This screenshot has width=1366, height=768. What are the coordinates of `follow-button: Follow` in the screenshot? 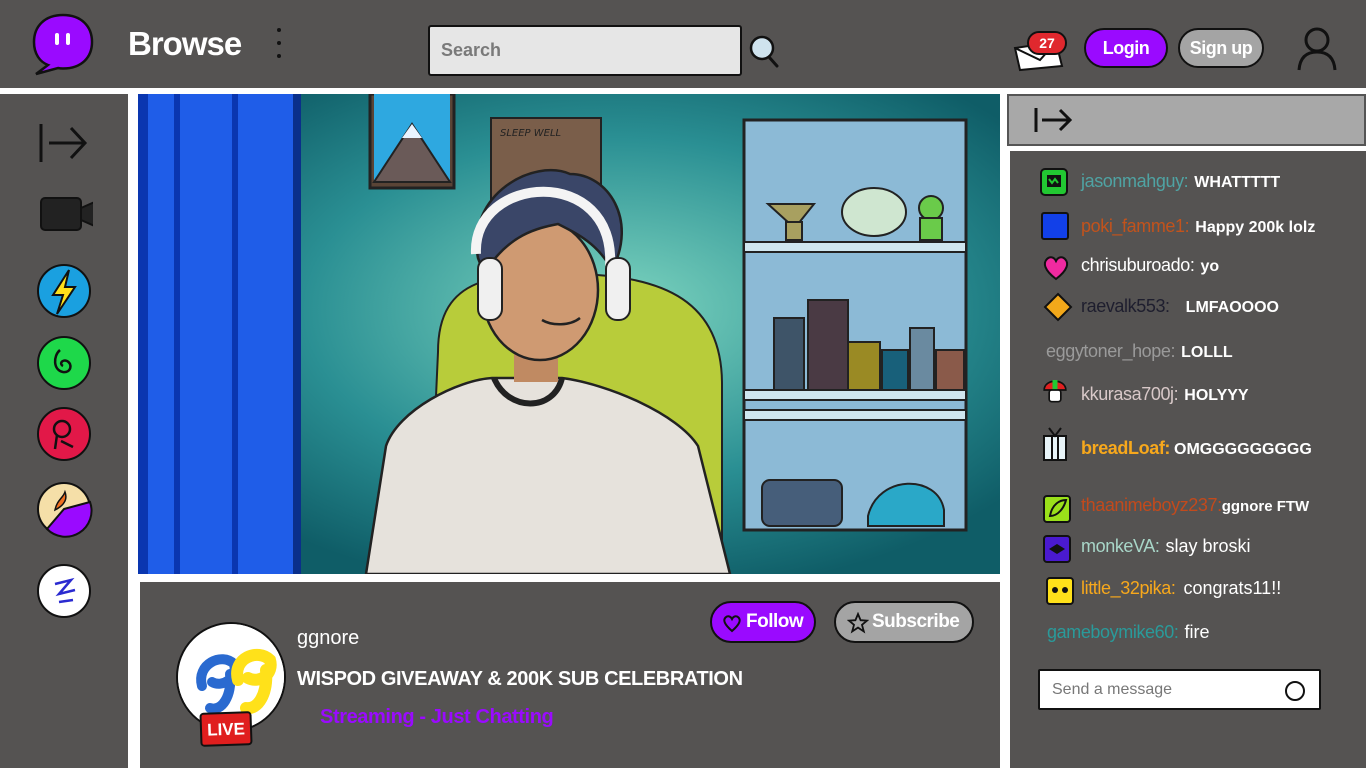 It's located at (763, 622).